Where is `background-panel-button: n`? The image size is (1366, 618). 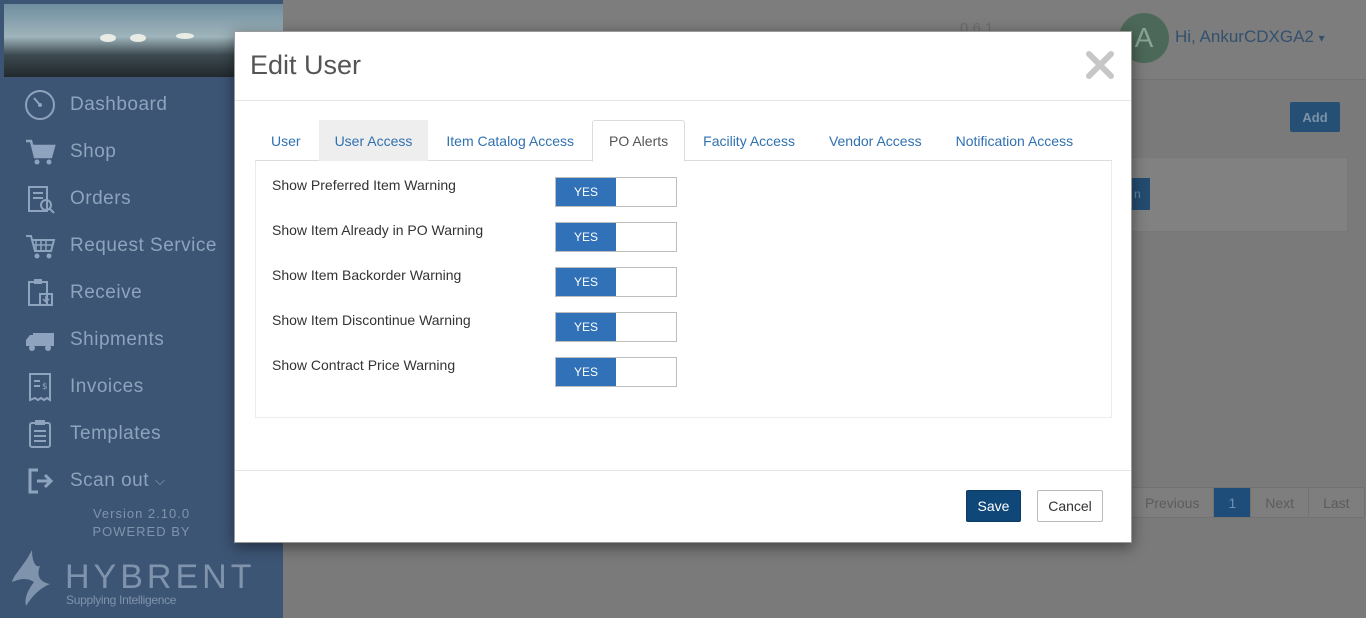
background-panel-button: n is located at coordinates (1141, 194).